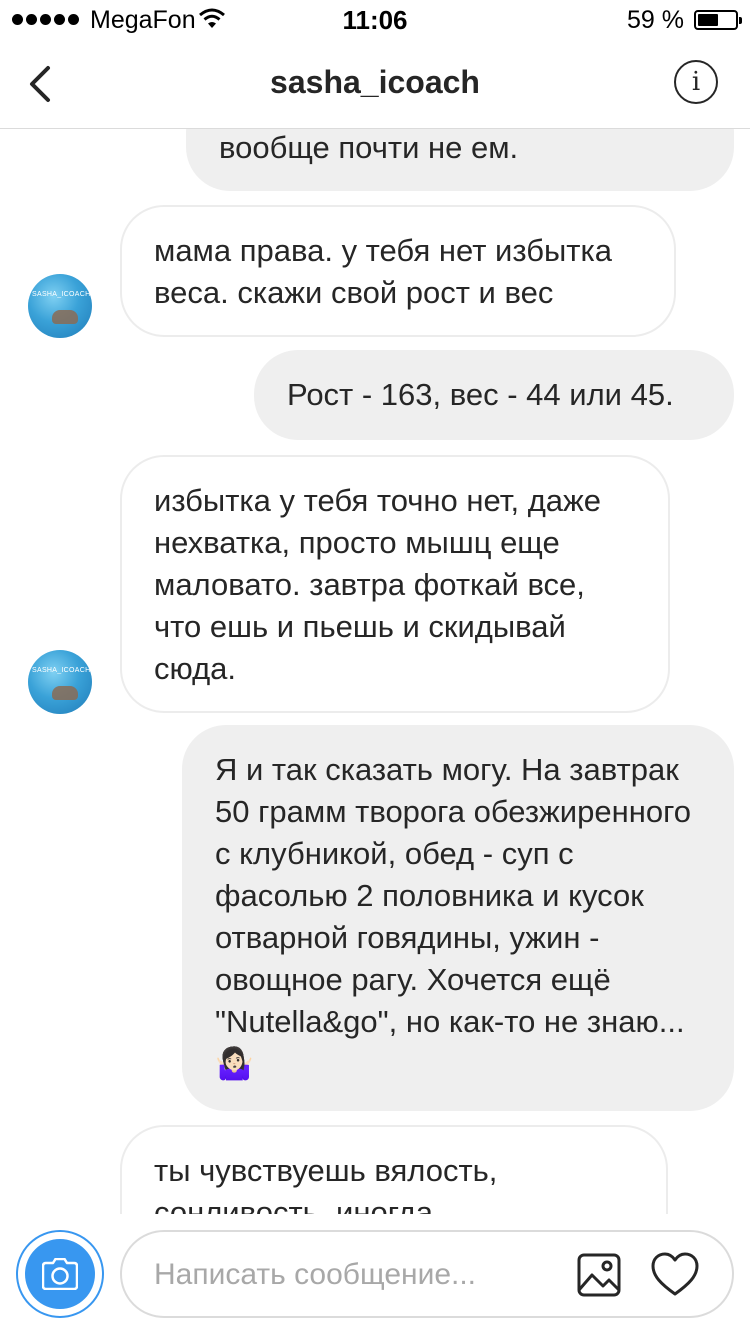  Describe the element at coordinates (655, 20) in the screenshot. I see `battery-percent: 59 %` at that location.